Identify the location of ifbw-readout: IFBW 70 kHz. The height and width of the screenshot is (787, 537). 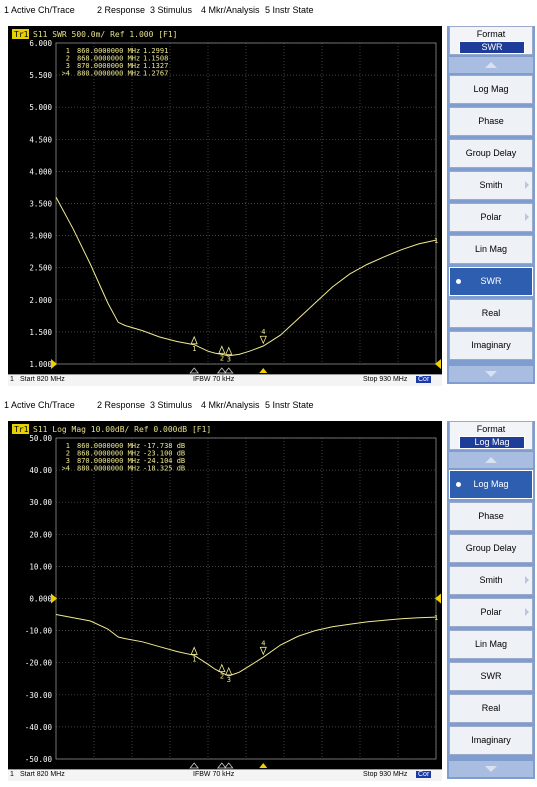
(214, 379).